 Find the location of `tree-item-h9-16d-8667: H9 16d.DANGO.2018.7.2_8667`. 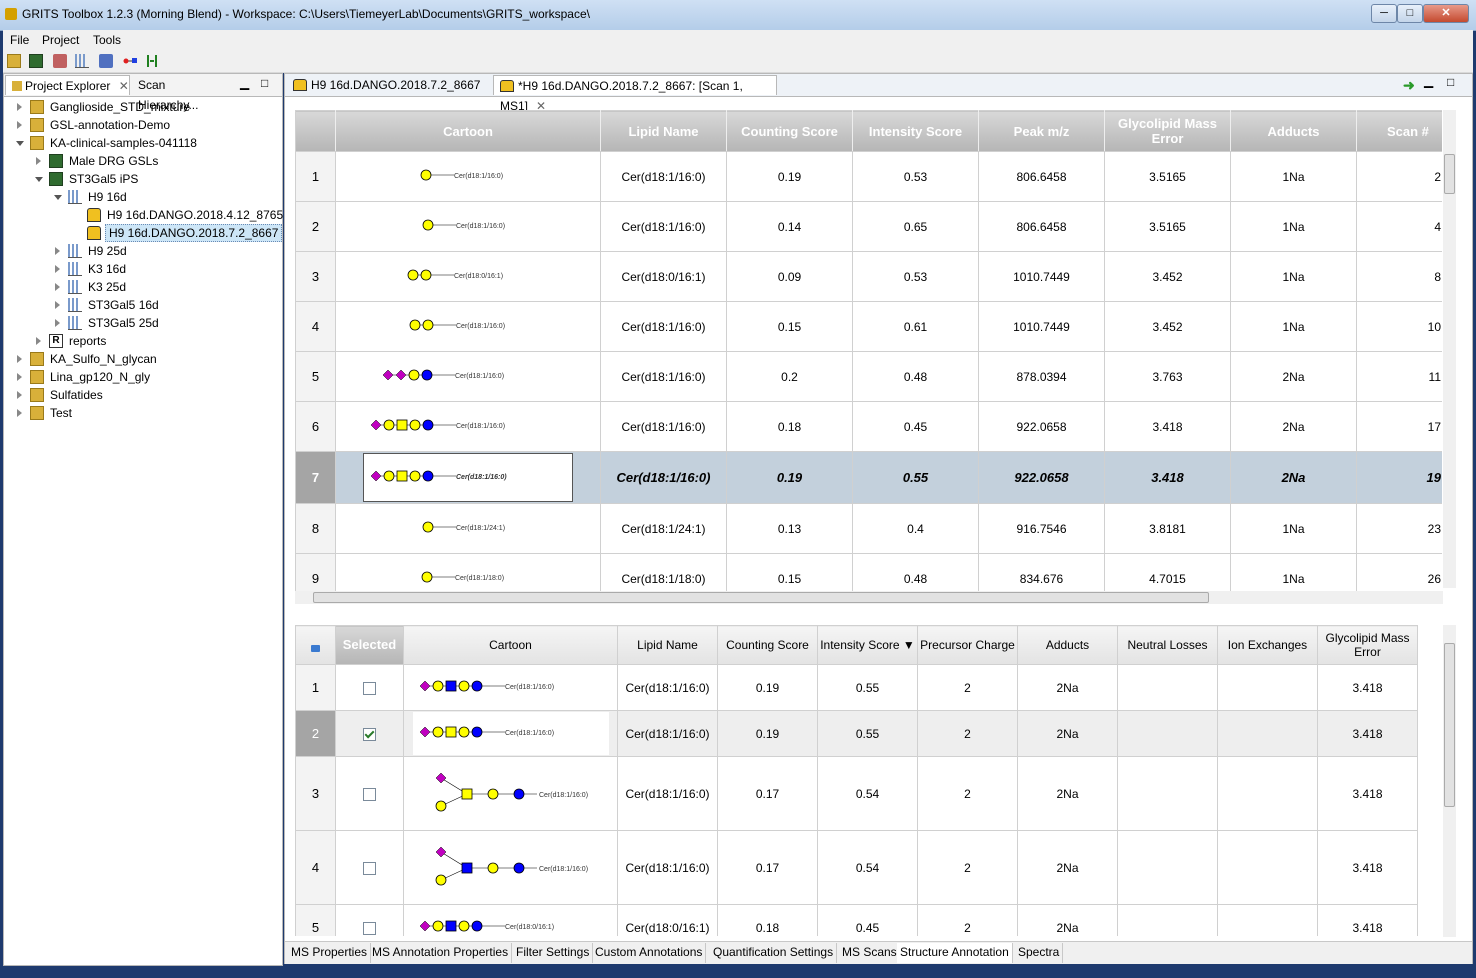

tree-item-h9-16d-8667: H9 16d.DANGO.2018.7.2_8667 is located at coordinates (143, 233).